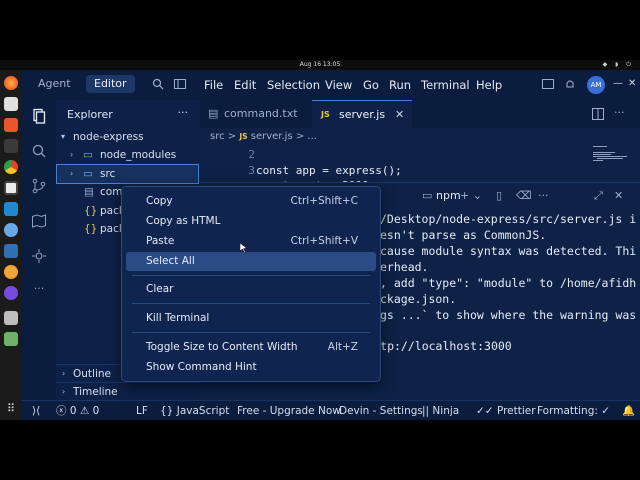 This screenshot has height=480, width=640. What do you see at coordinates (251, 221) in the screenshot?
I see `menu-item-copy-as-html: Copy as HTML` at bounding box center [251, 221].